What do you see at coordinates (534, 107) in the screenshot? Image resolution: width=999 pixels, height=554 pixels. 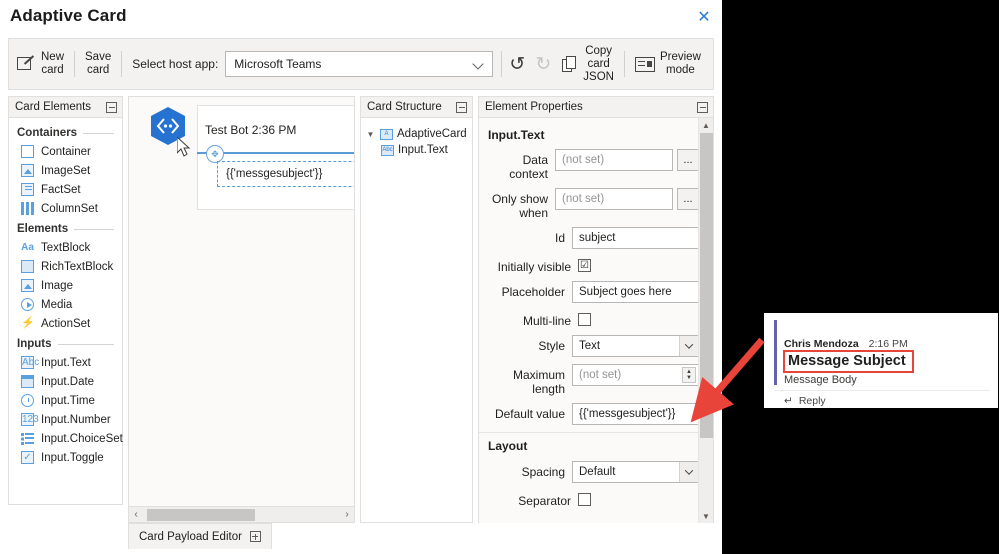 I see `element-properties-title: Element Properties` at bounding box center [534, 107].